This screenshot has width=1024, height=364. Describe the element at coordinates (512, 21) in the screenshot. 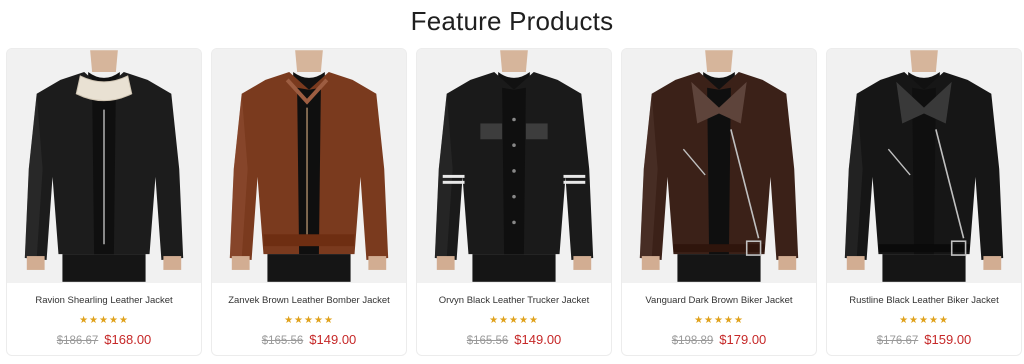

I see `section-title: Feature Products` at that location.